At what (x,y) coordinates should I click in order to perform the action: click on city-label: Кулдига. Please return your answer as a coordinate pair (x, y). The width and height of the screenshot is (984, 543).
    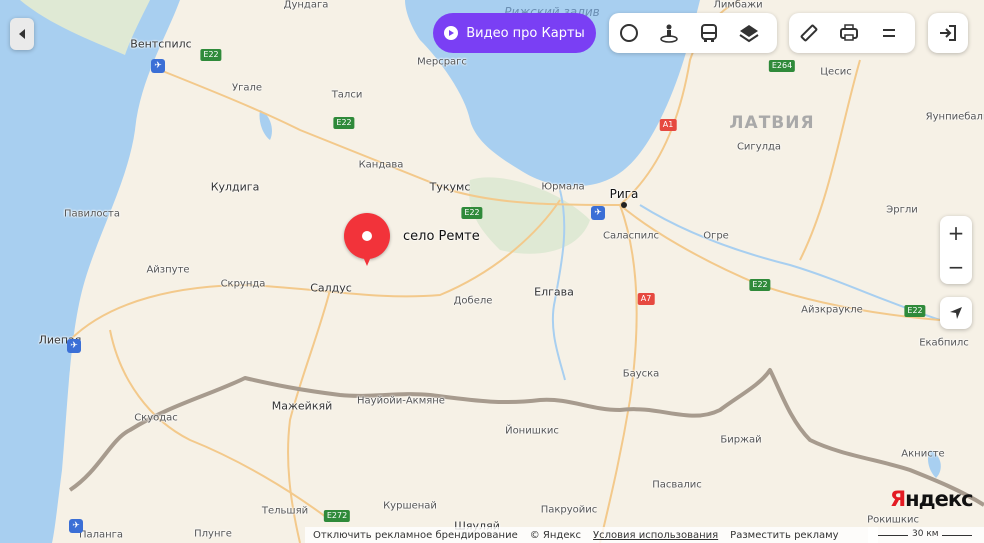
    Looking at the image, I should click on (235, 187).